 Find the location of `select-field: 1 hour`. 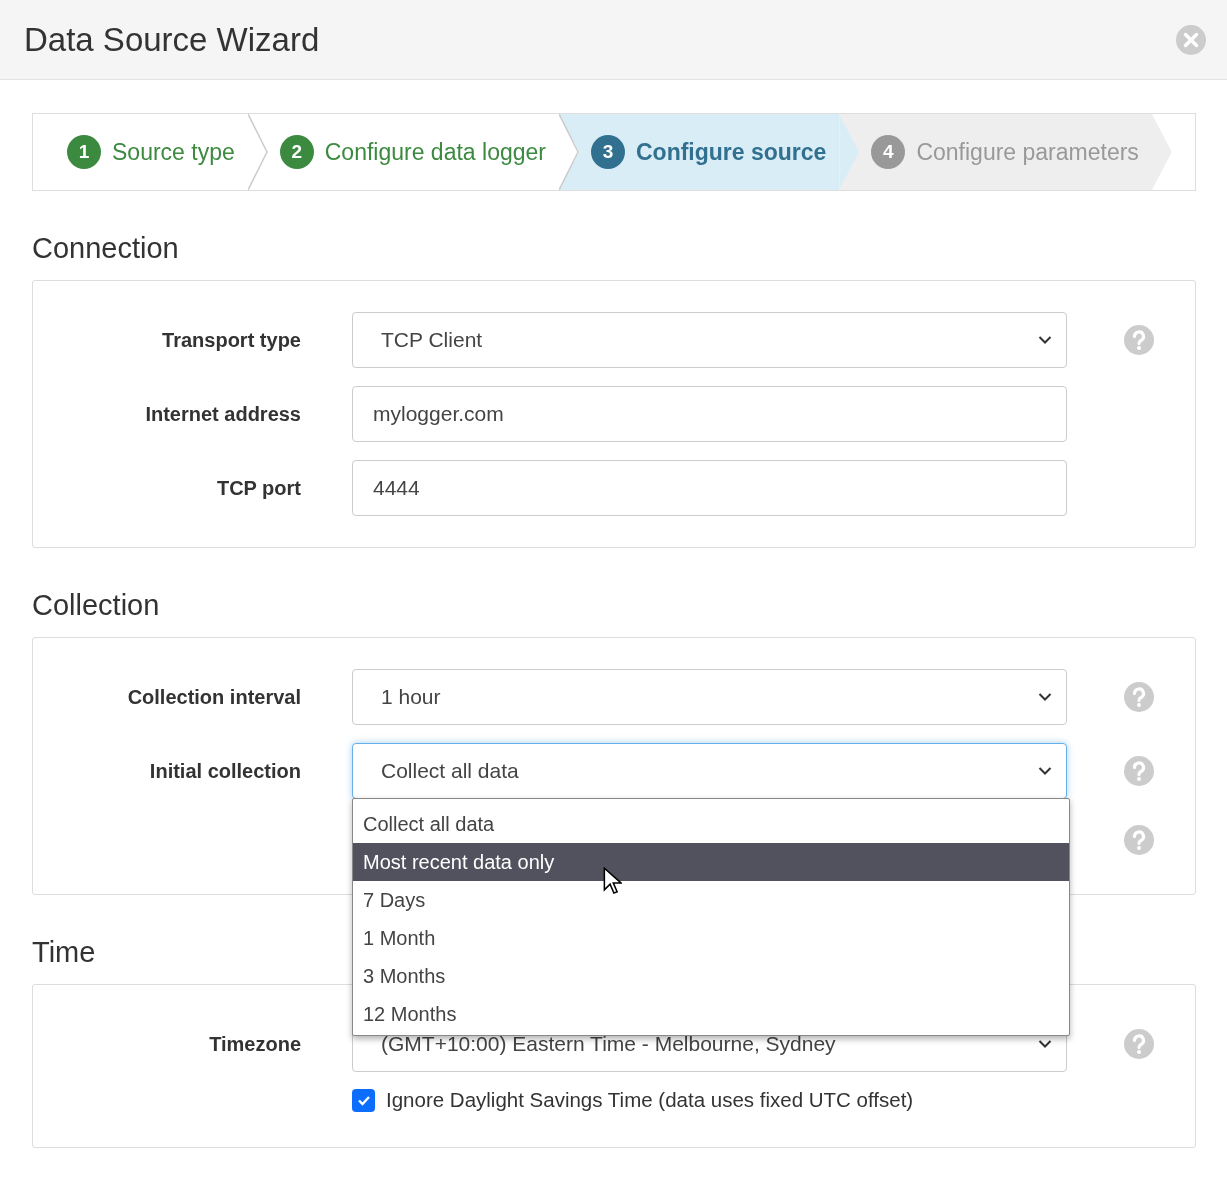

select-field: 1 hour is located at coordinates (709, 697).